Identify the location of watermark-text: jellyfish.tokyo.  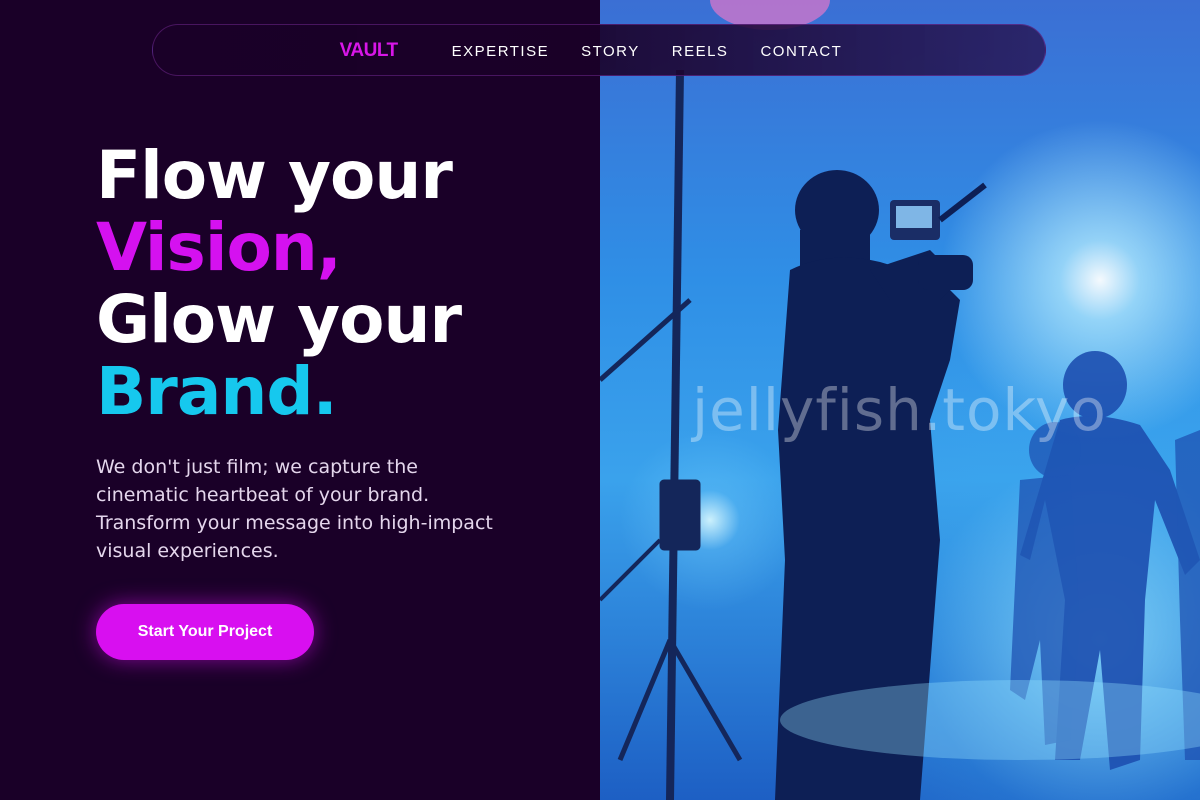
(899, 410).